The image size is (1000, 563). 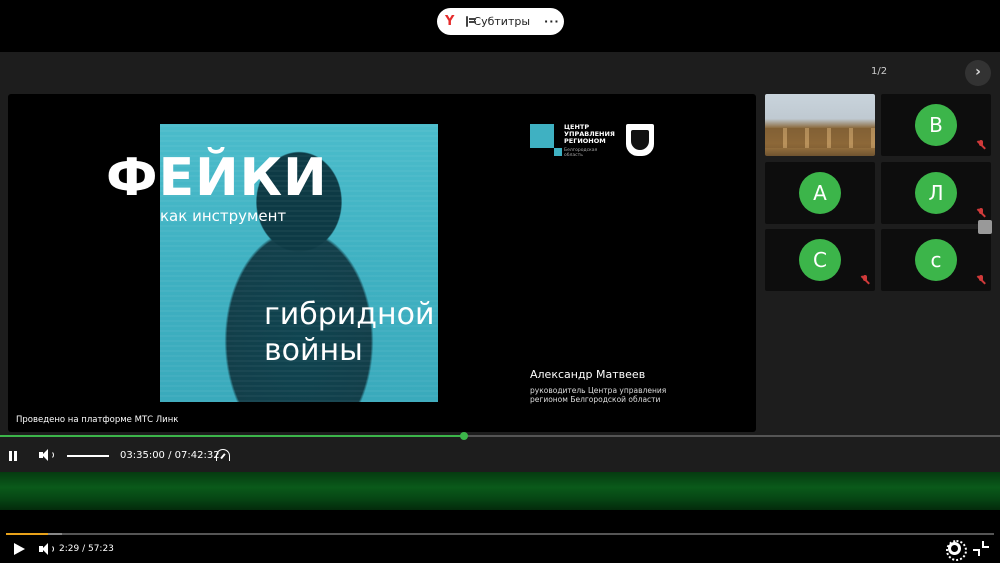 I want to click on participant-tile: с, so click(x=936, y=260).